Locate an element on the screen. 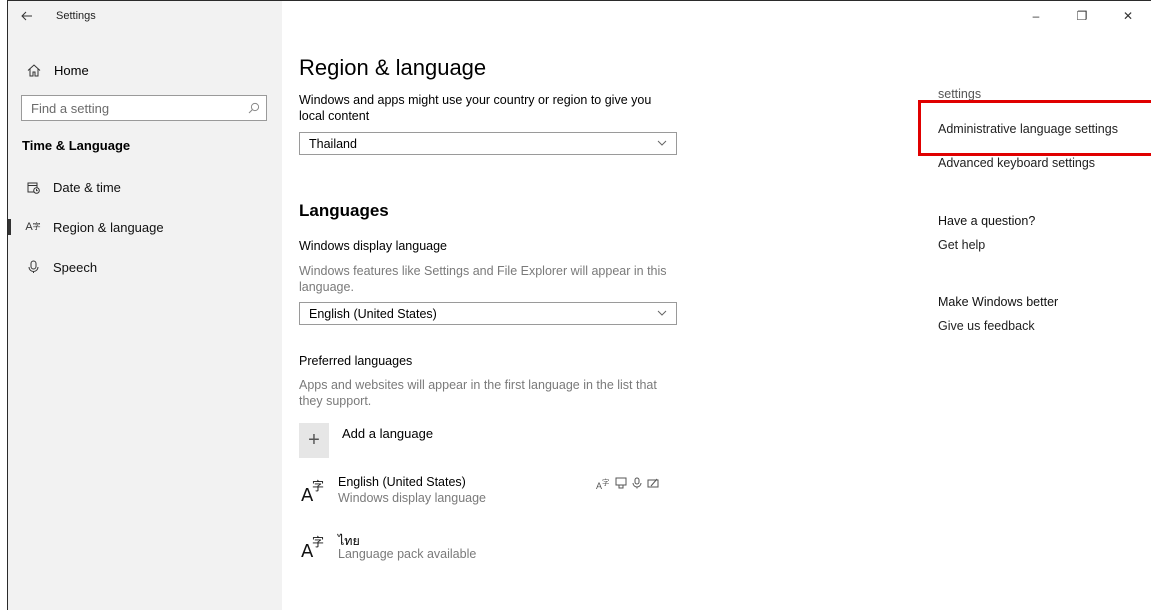 The width and height of the screenshot is (1151, 610). add-language-label: Add a language is located at coordinates (388, 433).